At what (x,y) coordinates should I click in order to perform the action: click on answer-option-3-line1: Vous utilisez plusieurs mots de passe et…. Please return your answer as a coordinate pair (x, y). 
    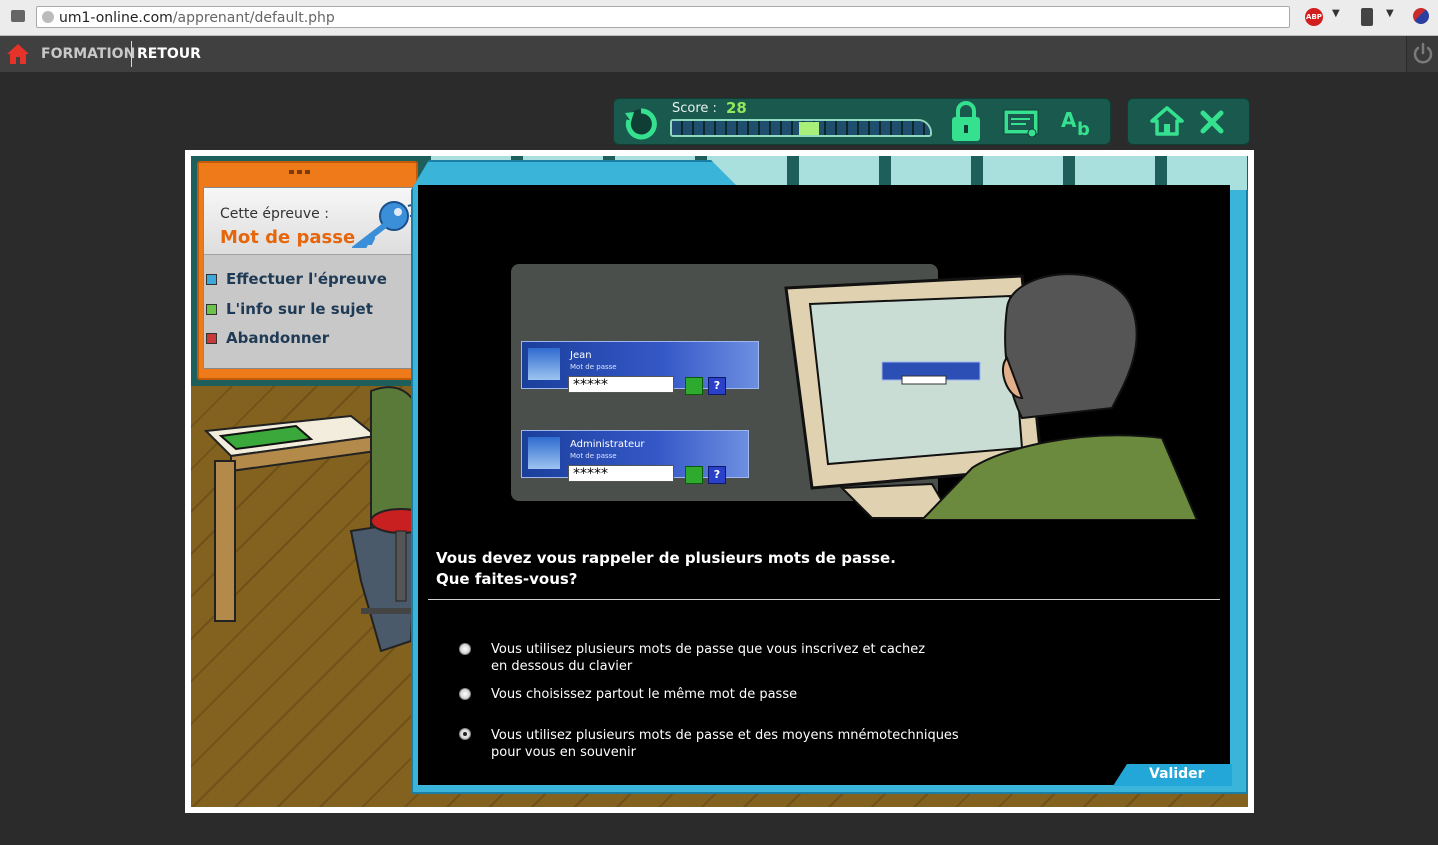
    Looking at the image, I should click on (725, 735).